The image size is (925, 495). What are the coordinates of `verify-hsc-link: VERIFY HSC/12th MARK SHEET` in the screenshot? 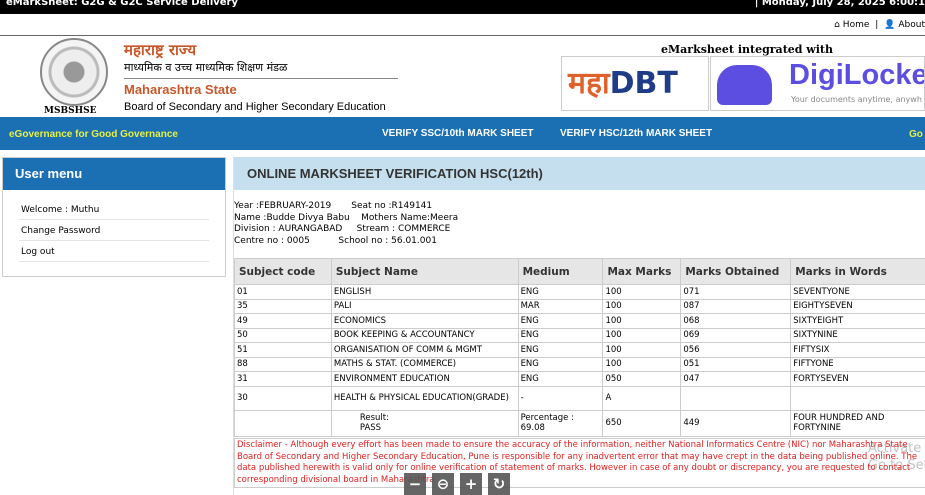 It's located at (636, 133).